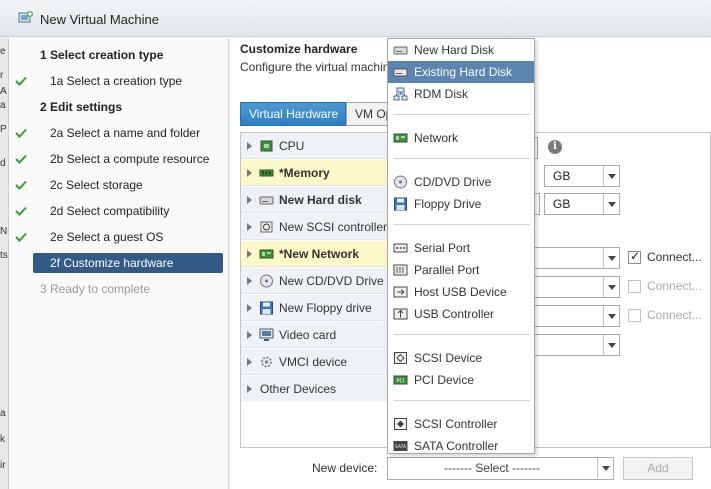 The image size is (711, 489). What do you see at coordinates (574, 258) in the screenshot?
I see `network-select` at bounding box center [574, 258].